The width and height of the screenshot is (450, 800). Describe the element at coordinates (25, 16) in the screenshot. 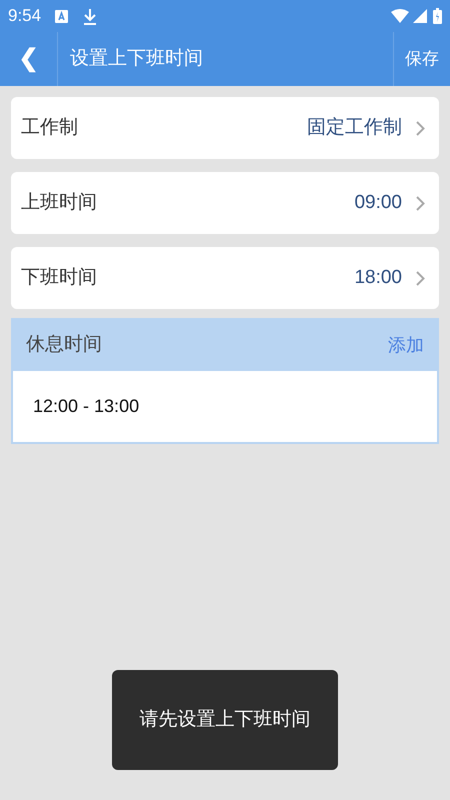

I see `status-time: 9:54` at that location.